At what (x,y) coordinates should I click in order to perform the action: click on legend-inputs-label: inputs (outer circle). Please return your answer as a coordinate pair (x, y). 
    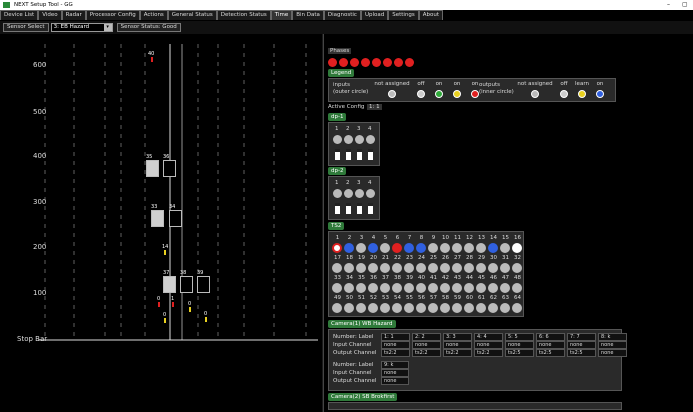
    Looking at the image, I should click on (351, 88).